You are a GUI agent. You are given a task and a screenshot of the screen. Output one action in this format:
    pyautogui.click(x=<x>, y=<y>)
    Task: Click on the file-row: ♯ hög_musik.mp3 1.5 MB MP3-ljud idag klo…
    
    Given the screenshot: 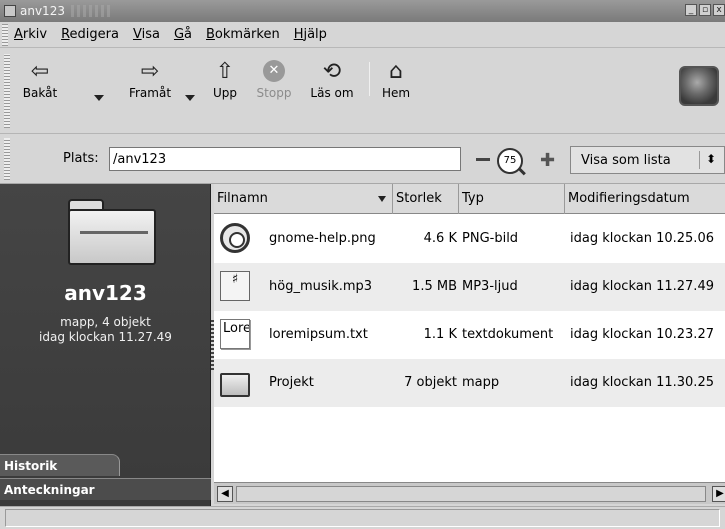 What is the action you would take?
    pyautogui.click(x=469, y=287)
    